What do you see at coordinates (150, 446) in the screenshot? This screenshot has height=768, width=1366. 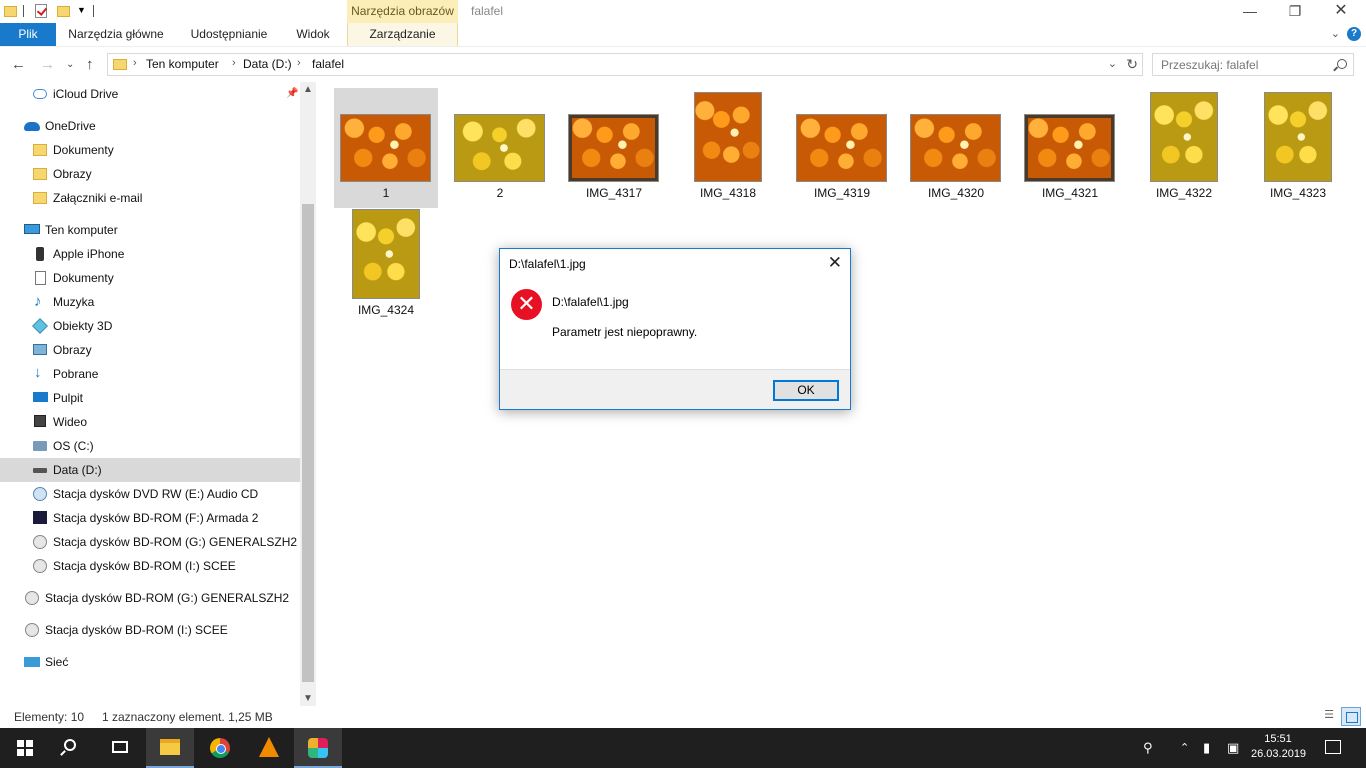 I see `nav-item-os-c: OS (C:)` at bounding box center [150, 446].